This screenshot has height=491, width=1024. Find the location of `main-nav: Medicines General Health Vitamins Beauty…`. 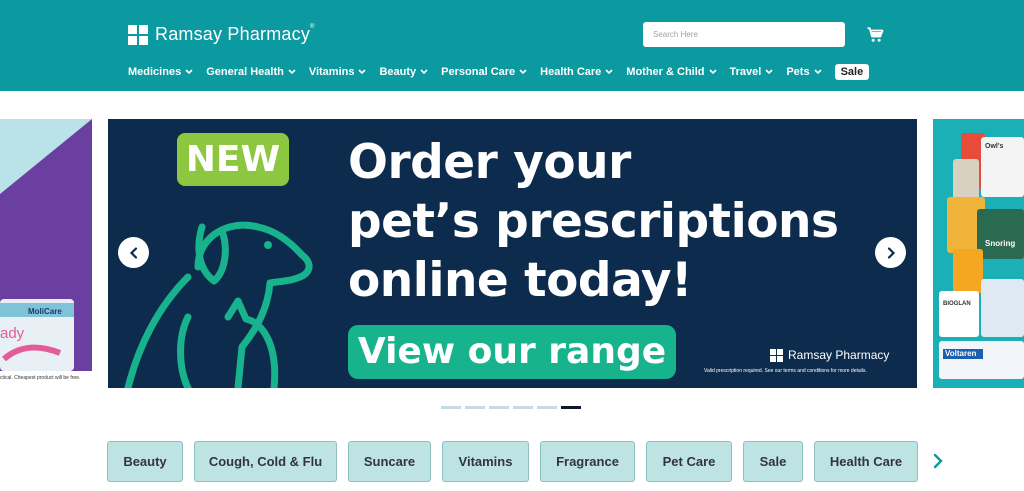

main-nav: Medicines General Health Vitamins Beauty… is located at coordinates (505, 72).